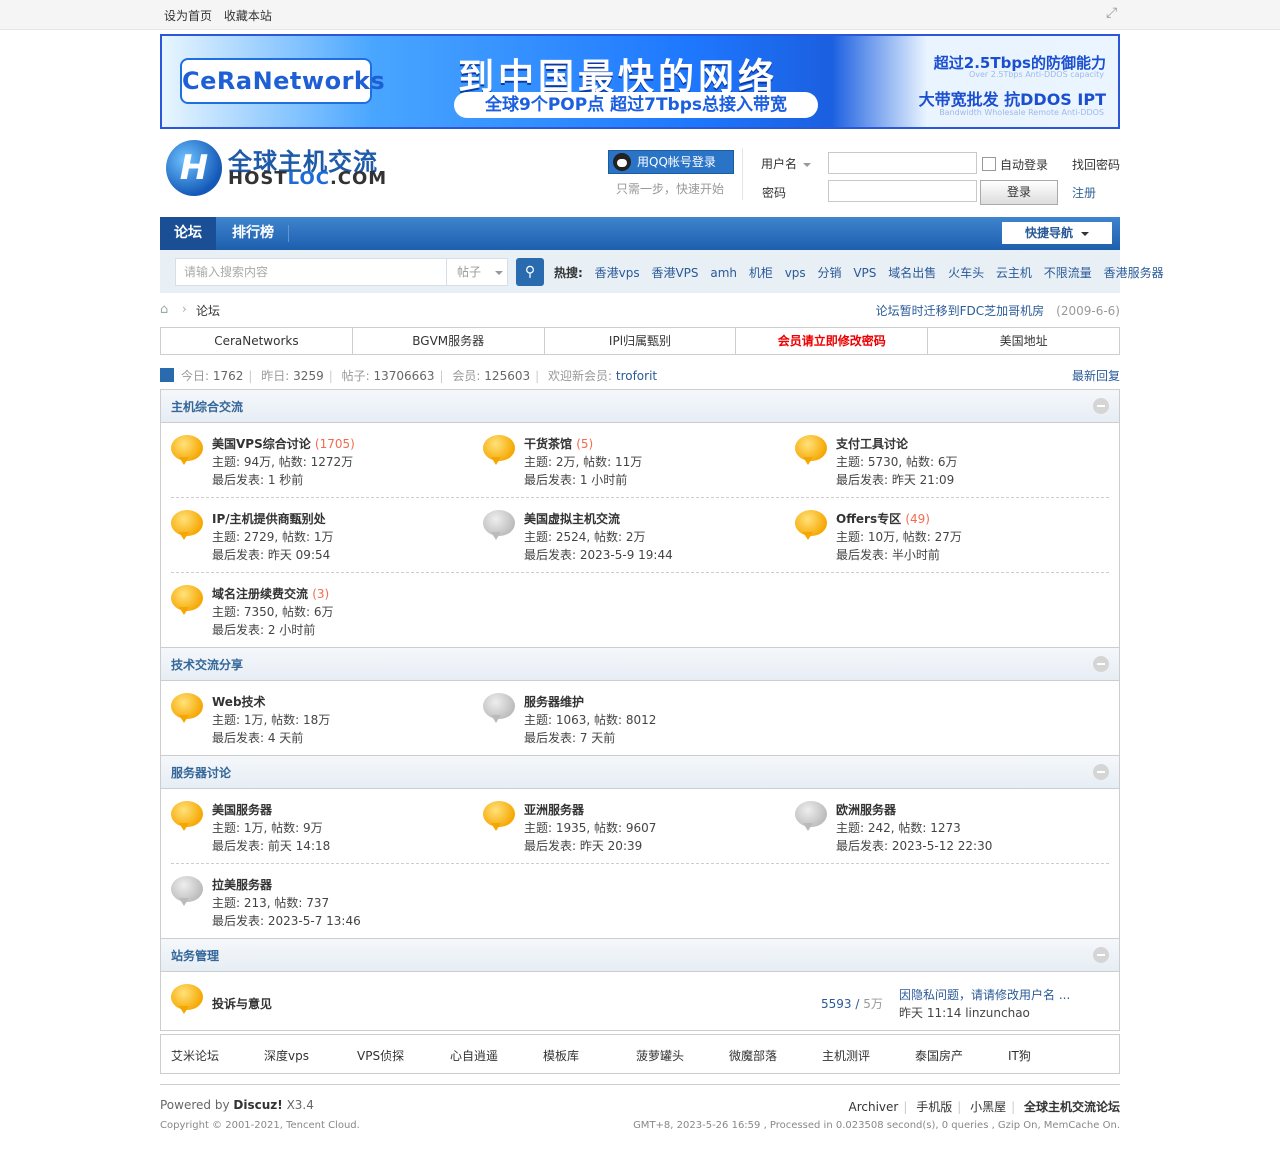 The image size is (1280, 1167). What do you see at coordinates (786, 163) in the screenshot?
I see `username-type-select: 用户名` at bounding box center [786, 163].